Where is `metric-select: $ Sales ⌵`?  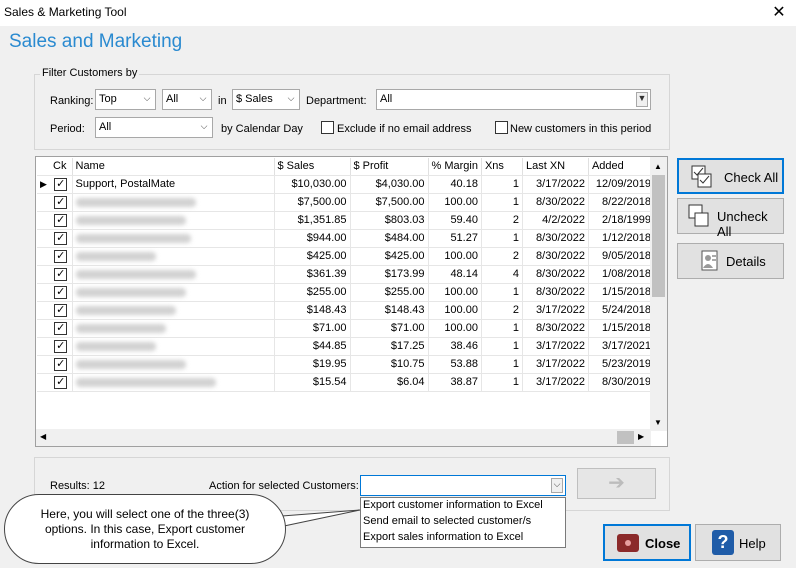 metric-select: $ Sales ⌵ is located at coordinates (266, 99).